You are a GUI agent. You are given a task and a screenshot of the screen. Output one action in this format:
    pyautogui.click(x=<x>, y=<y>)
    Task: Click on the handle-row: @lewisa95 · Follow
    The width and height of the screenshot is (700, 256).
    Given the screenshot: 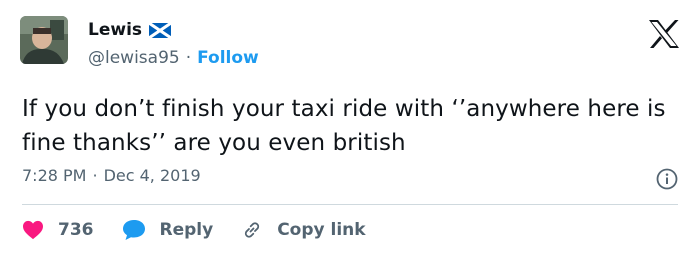 What is the action you would take?
    pyautogui.click(x=173, y=58)
    